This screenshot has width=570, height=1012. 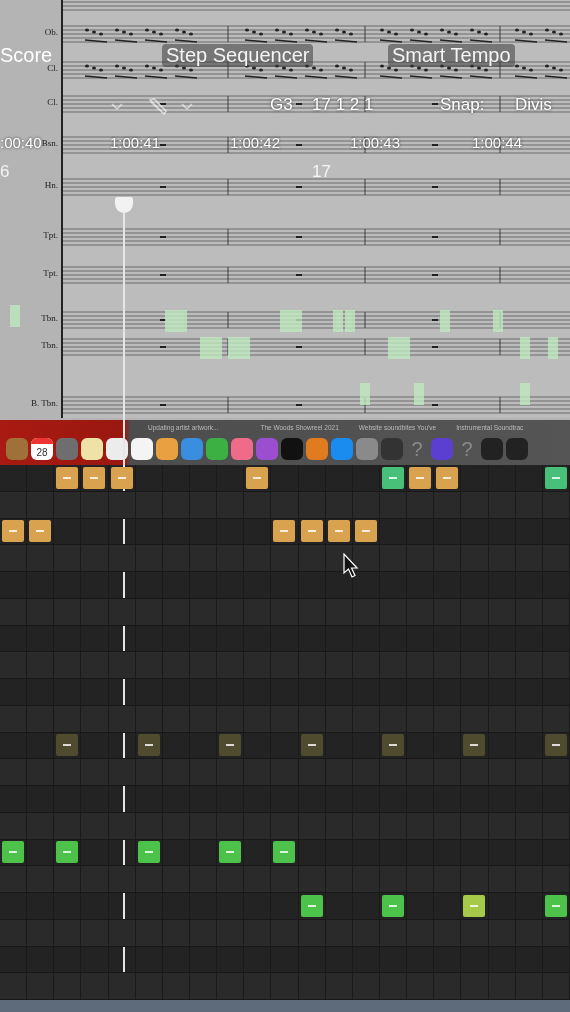 What do you see at coordinates (135, 142) in the screenshot?
I see `time-label: 1:00:41` at bounding box center [135, 142].